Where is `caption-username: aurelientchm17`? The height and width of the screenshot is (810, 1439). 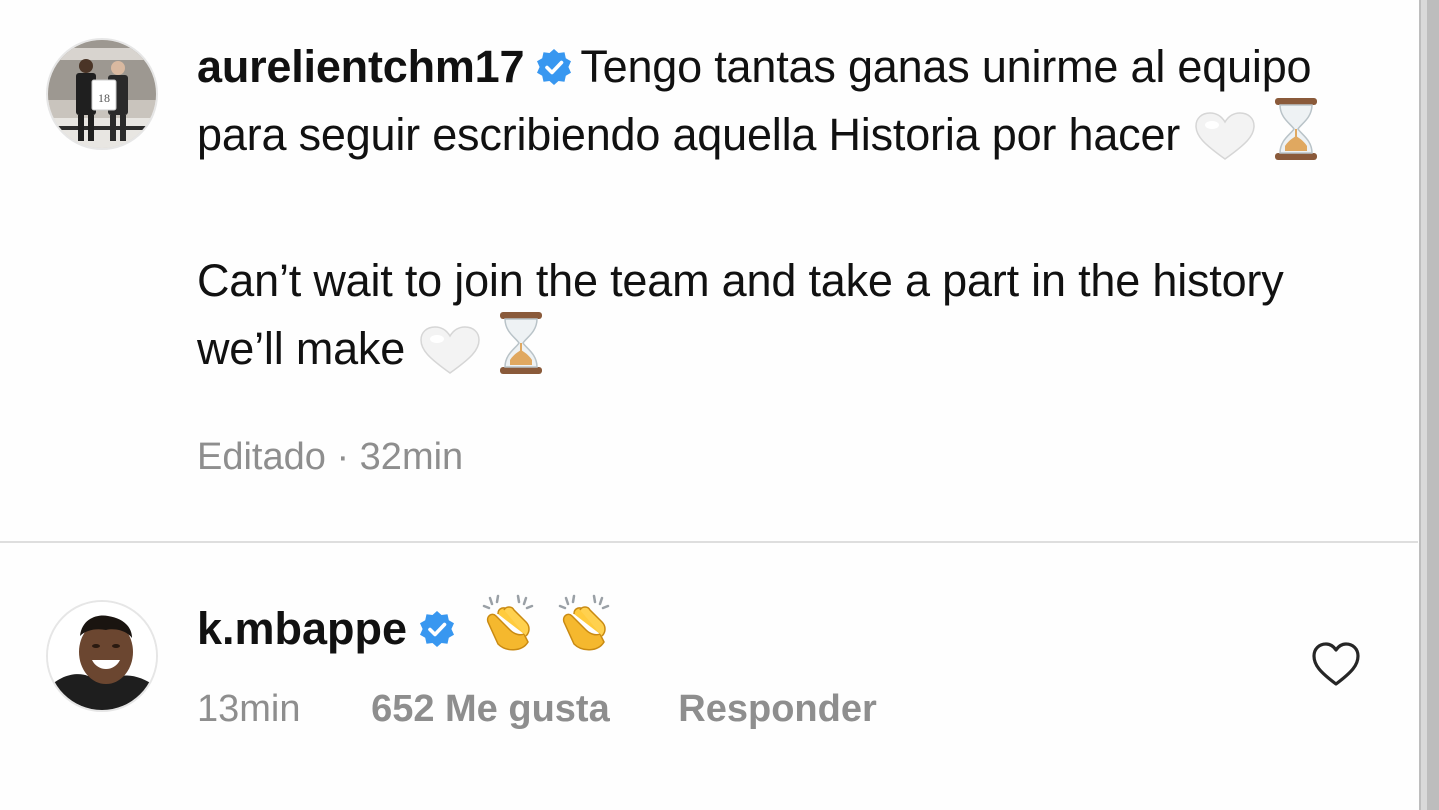 caption-username: aurelientchm17 is located at coordinates (361, 66).